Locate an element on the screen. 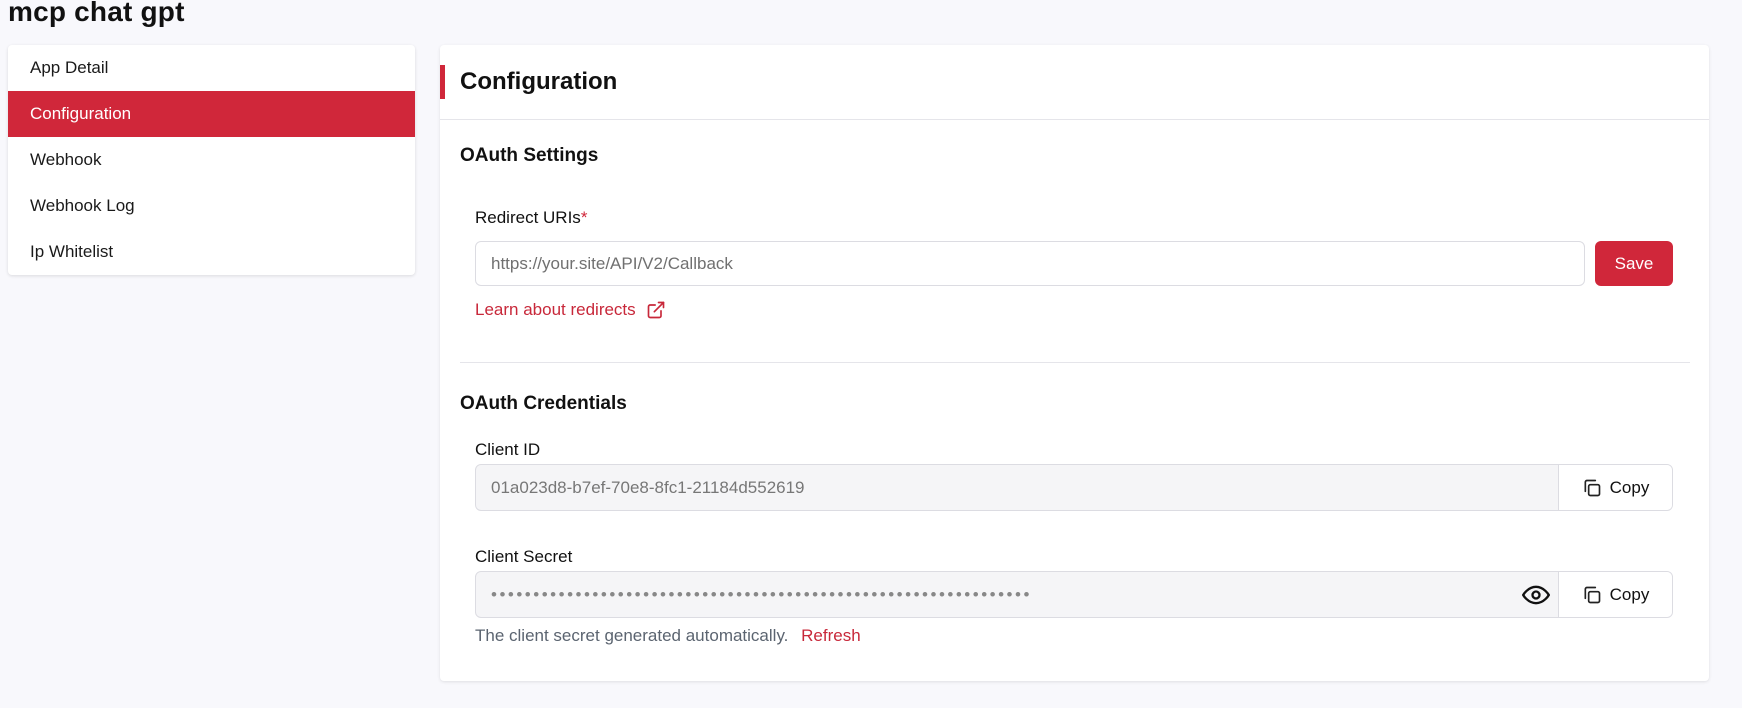 This screenshot has height=708, width=1742. sidebar-item-app-detail: App Detail is located at coordinates (211, 68).